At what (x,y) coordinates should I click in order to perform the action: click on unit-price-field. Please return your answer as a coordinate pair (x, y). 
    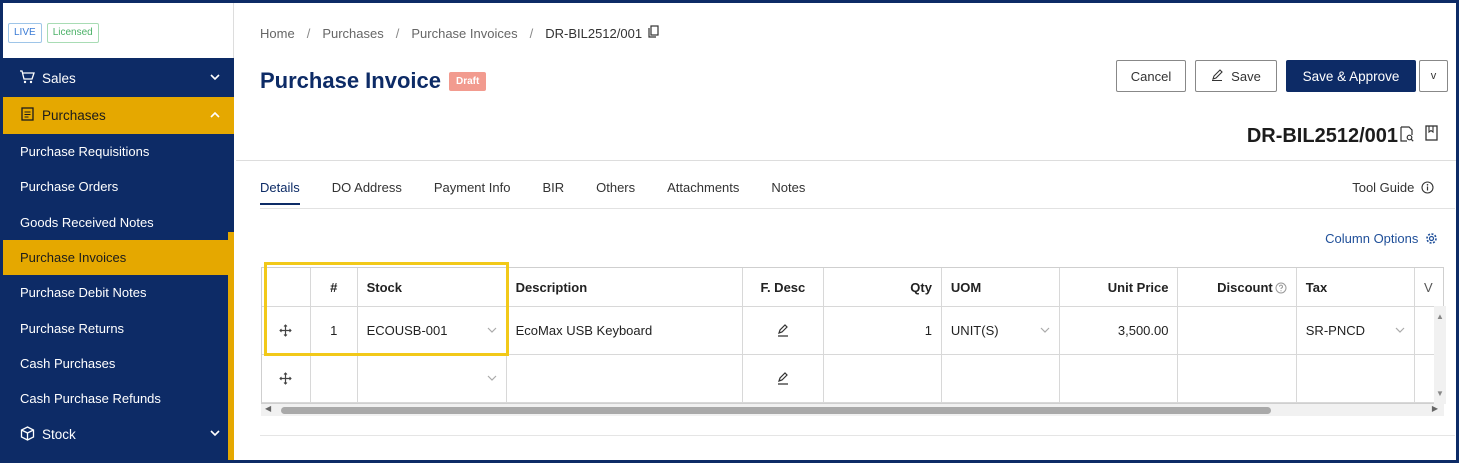
    Looking at the image, I should click on (1119, 379).